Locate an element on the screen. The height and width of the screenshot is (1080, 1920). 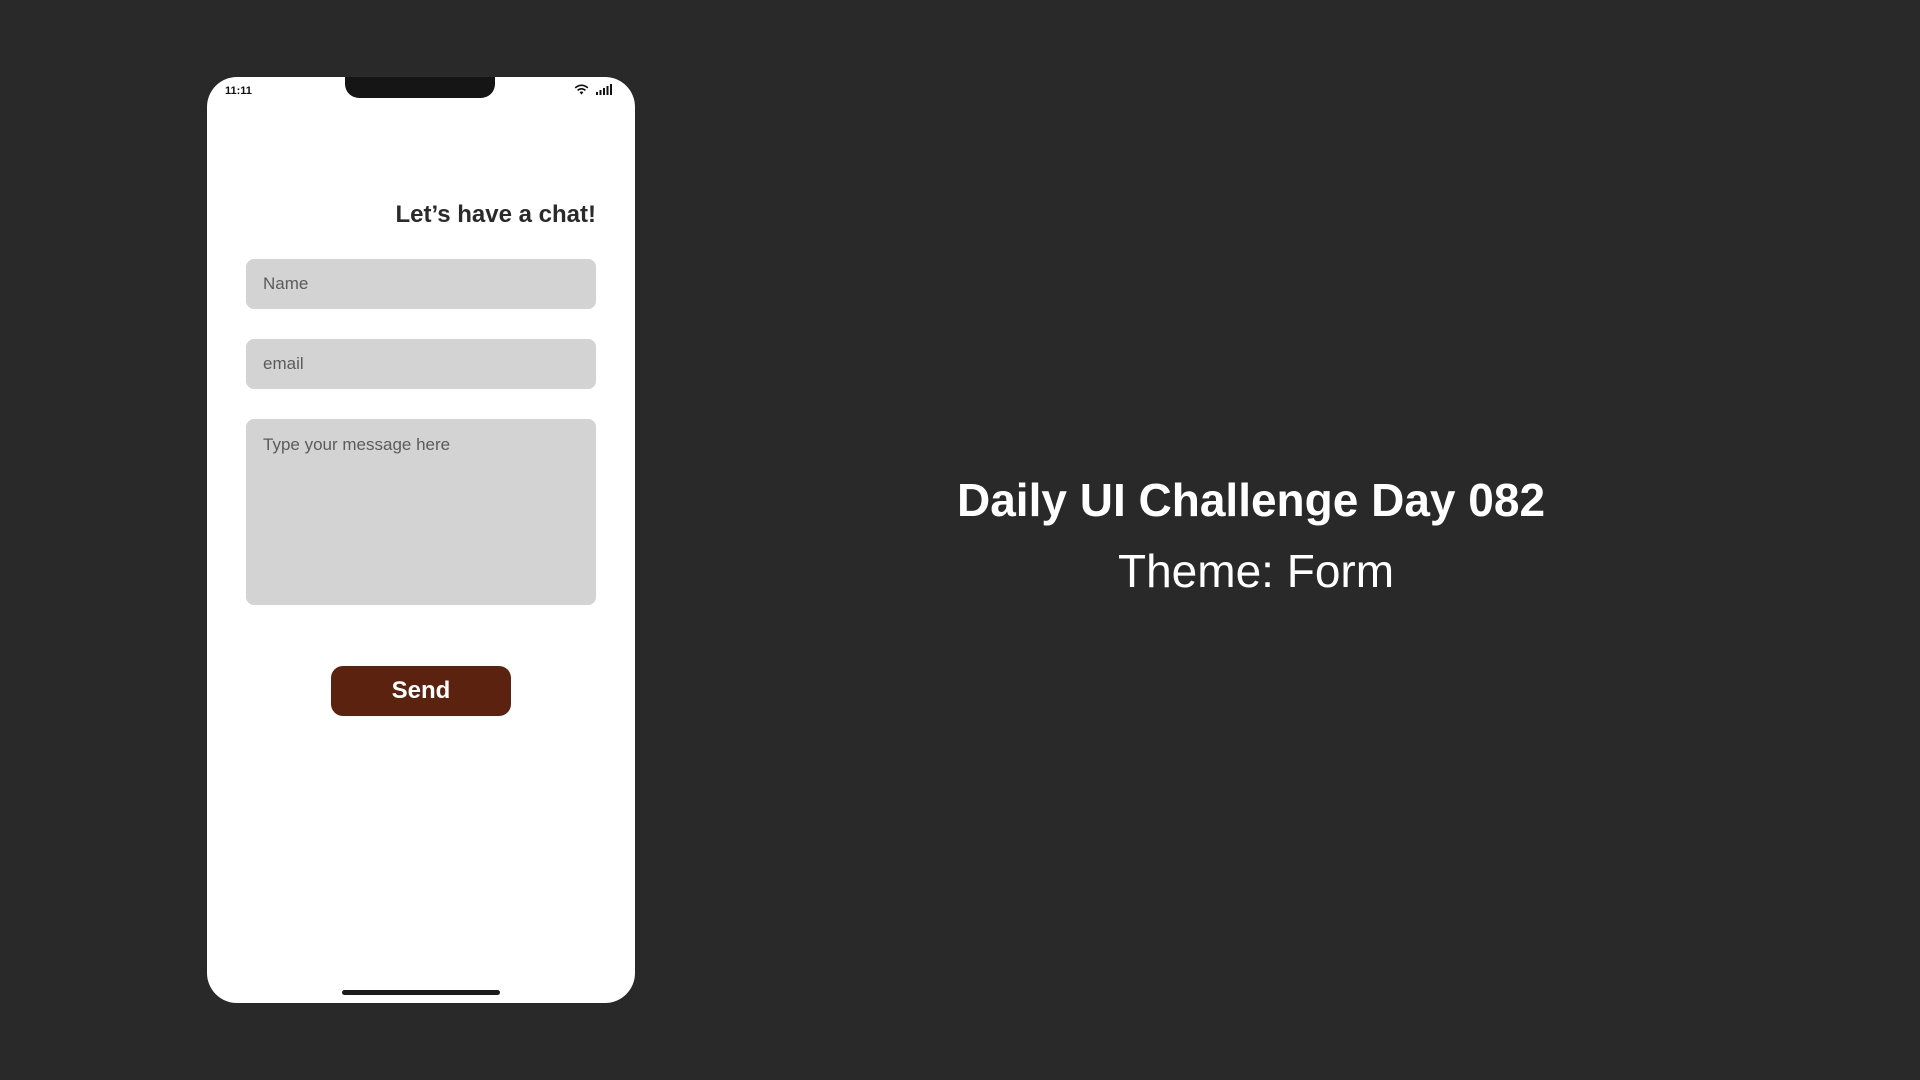
email-input is located at coordinates (421, 364).